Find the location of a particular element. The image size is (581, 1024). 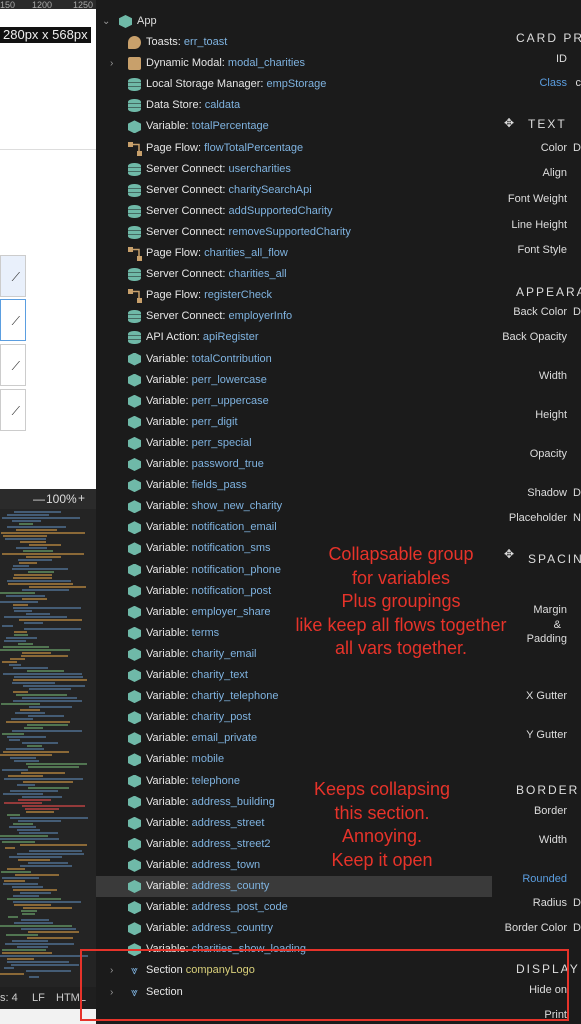

tree-item: Variable: password_true is located at coordinates (294, 464).